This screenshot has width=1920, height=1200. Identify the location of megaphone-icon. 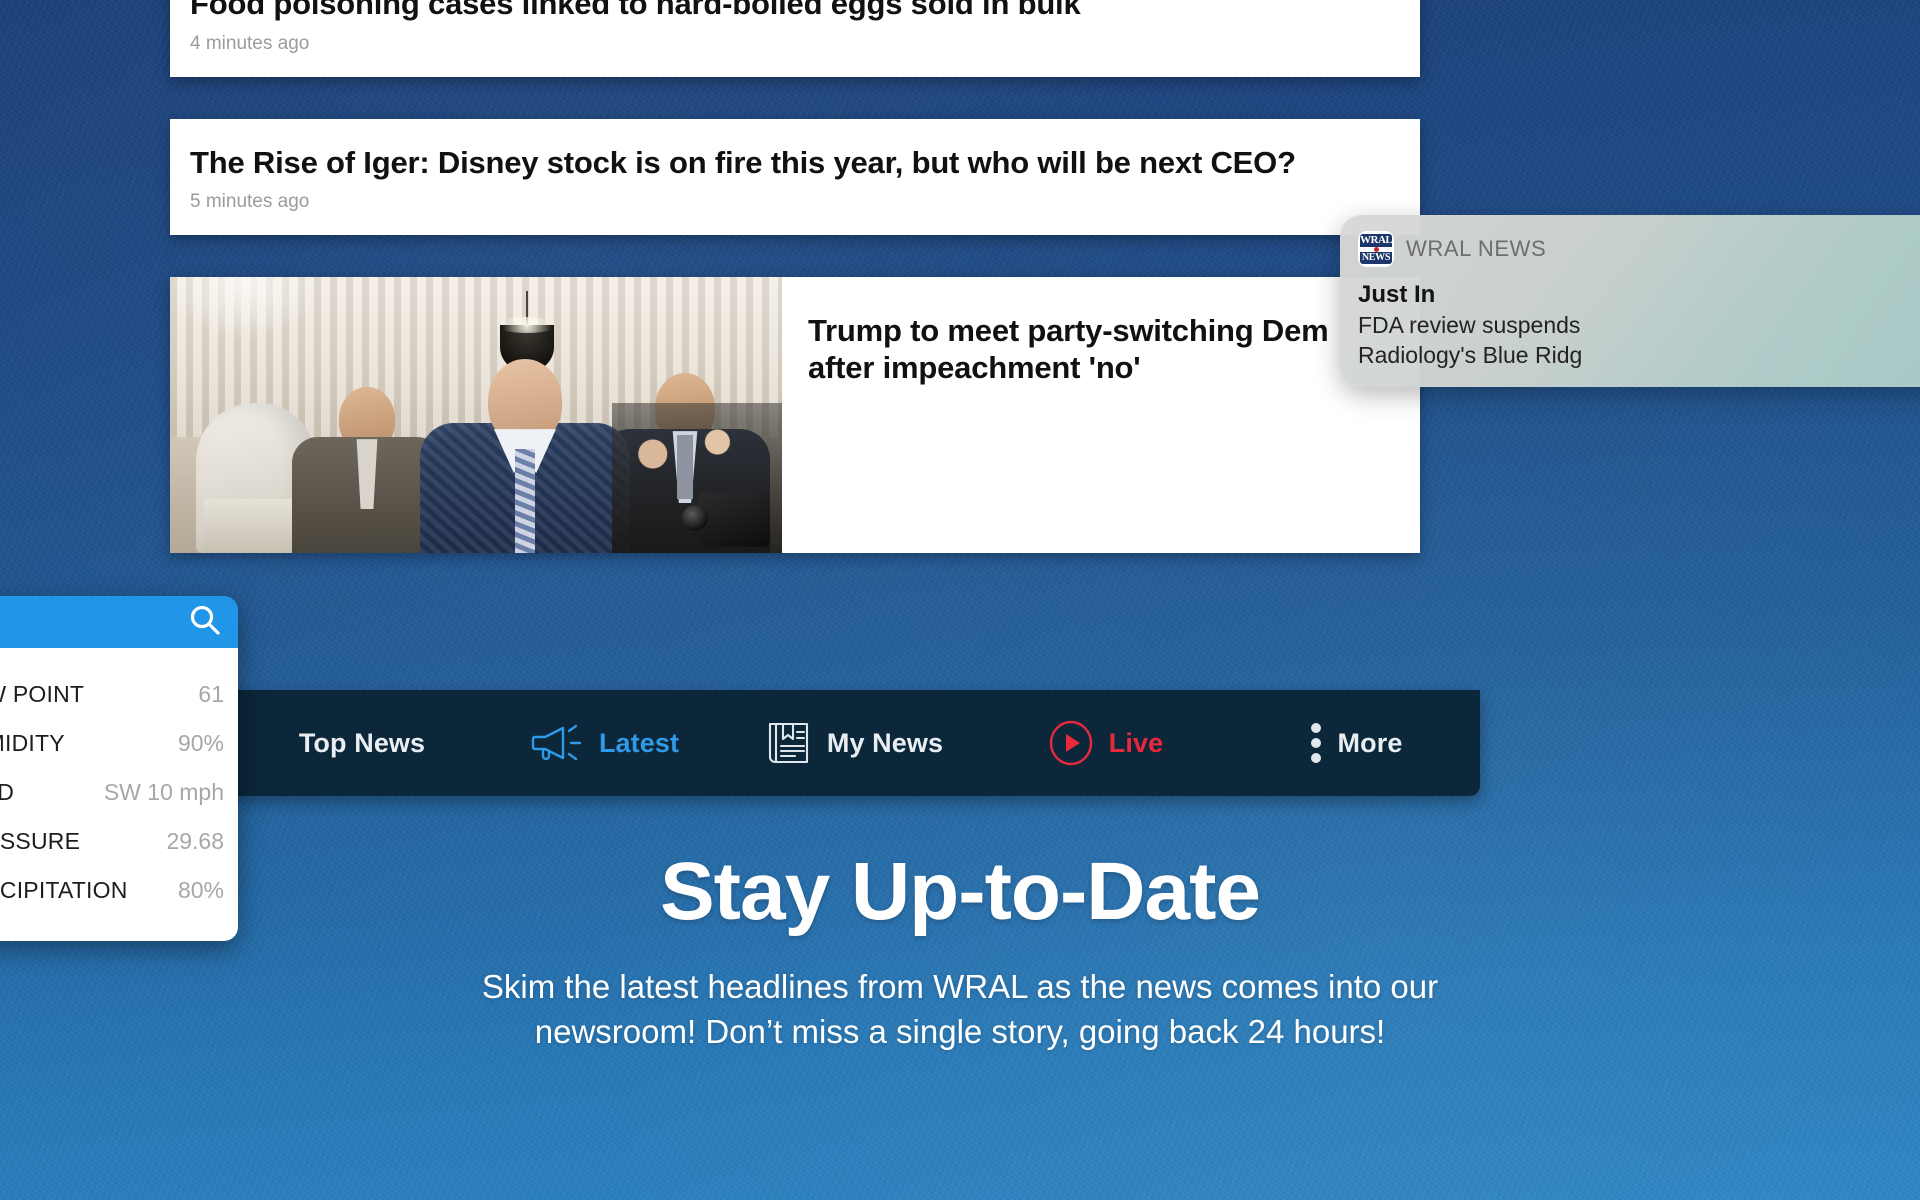
(558, 743).